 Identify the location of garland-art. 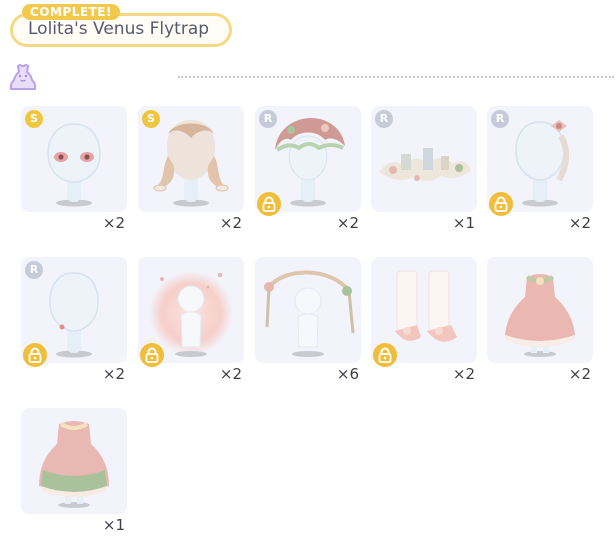
(309, 313).